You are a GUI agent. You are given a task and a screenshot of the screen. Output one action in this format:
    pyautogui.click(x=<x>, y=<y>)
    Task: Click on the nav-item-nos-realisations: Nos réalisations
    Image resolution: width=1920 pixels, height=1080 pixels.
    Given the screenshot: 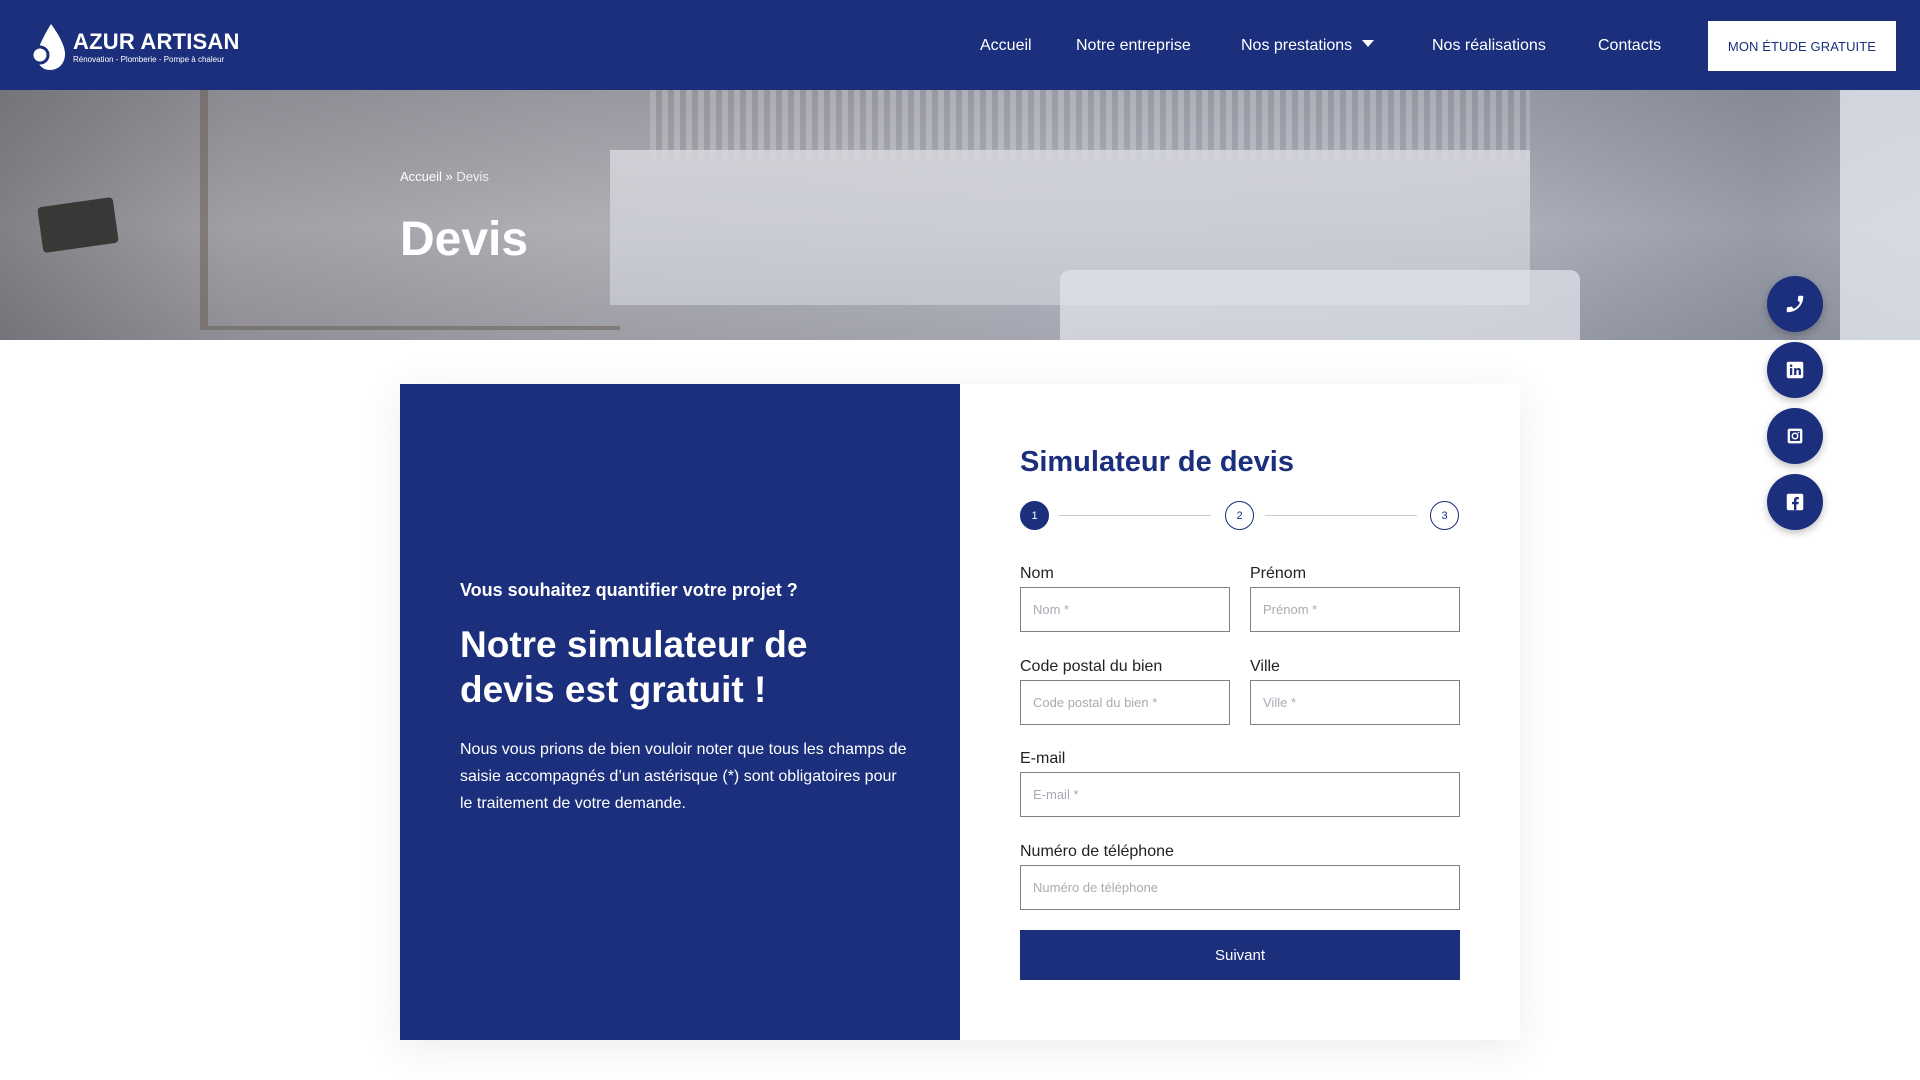 What is the action you would take?
    pyautogui.click(x=1489, y=46)
    